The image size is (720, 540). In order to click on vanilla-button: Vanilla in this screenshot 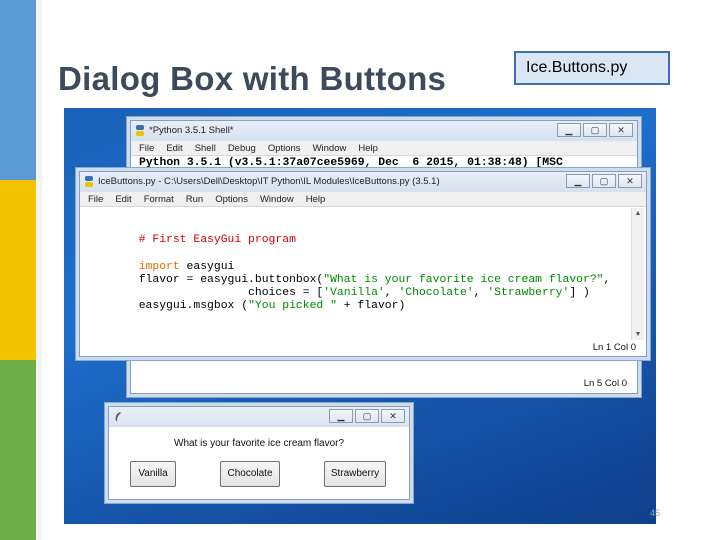, I will do `click(153, 474)`.